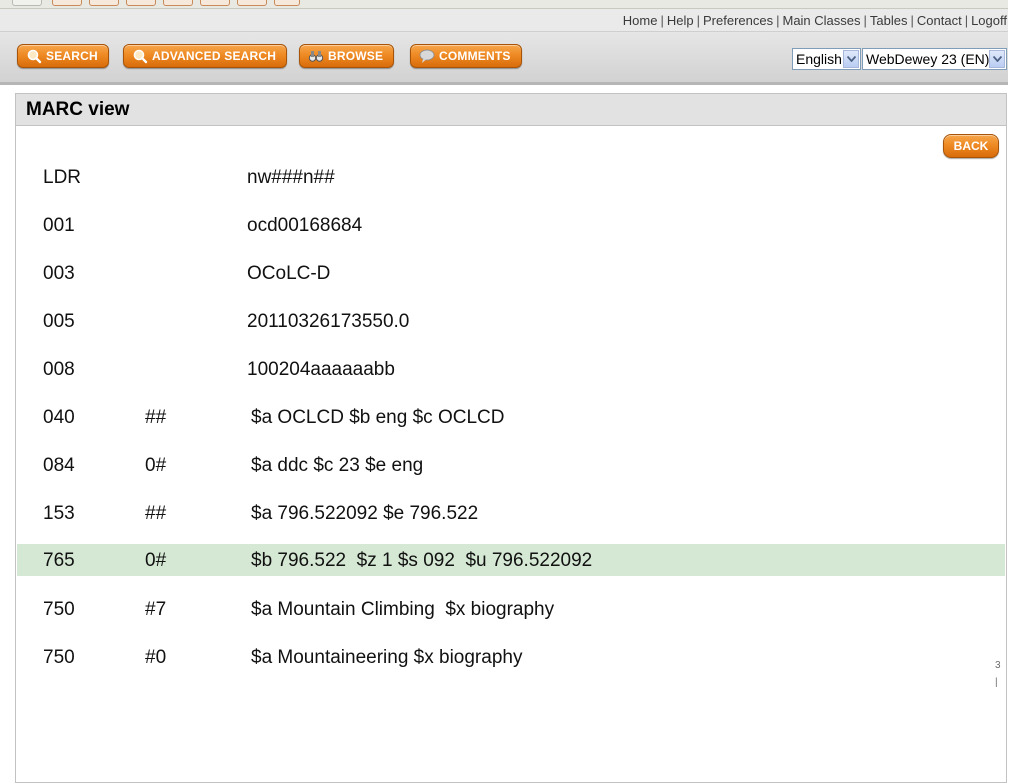 The height and width of the screenshot is (783, 1024). Describe the element at coordinates (939, 20) in the screenshot. I see `contact-link: Contact` at that location.